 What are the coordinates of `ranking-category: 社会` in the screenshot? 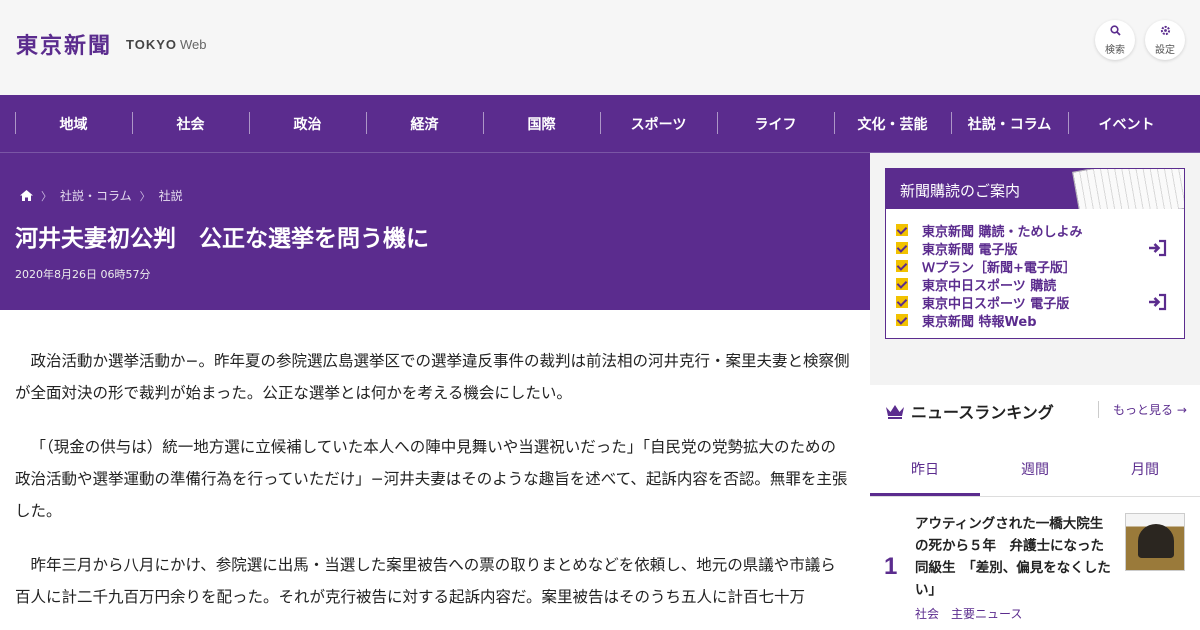 It's located at (927, 613).